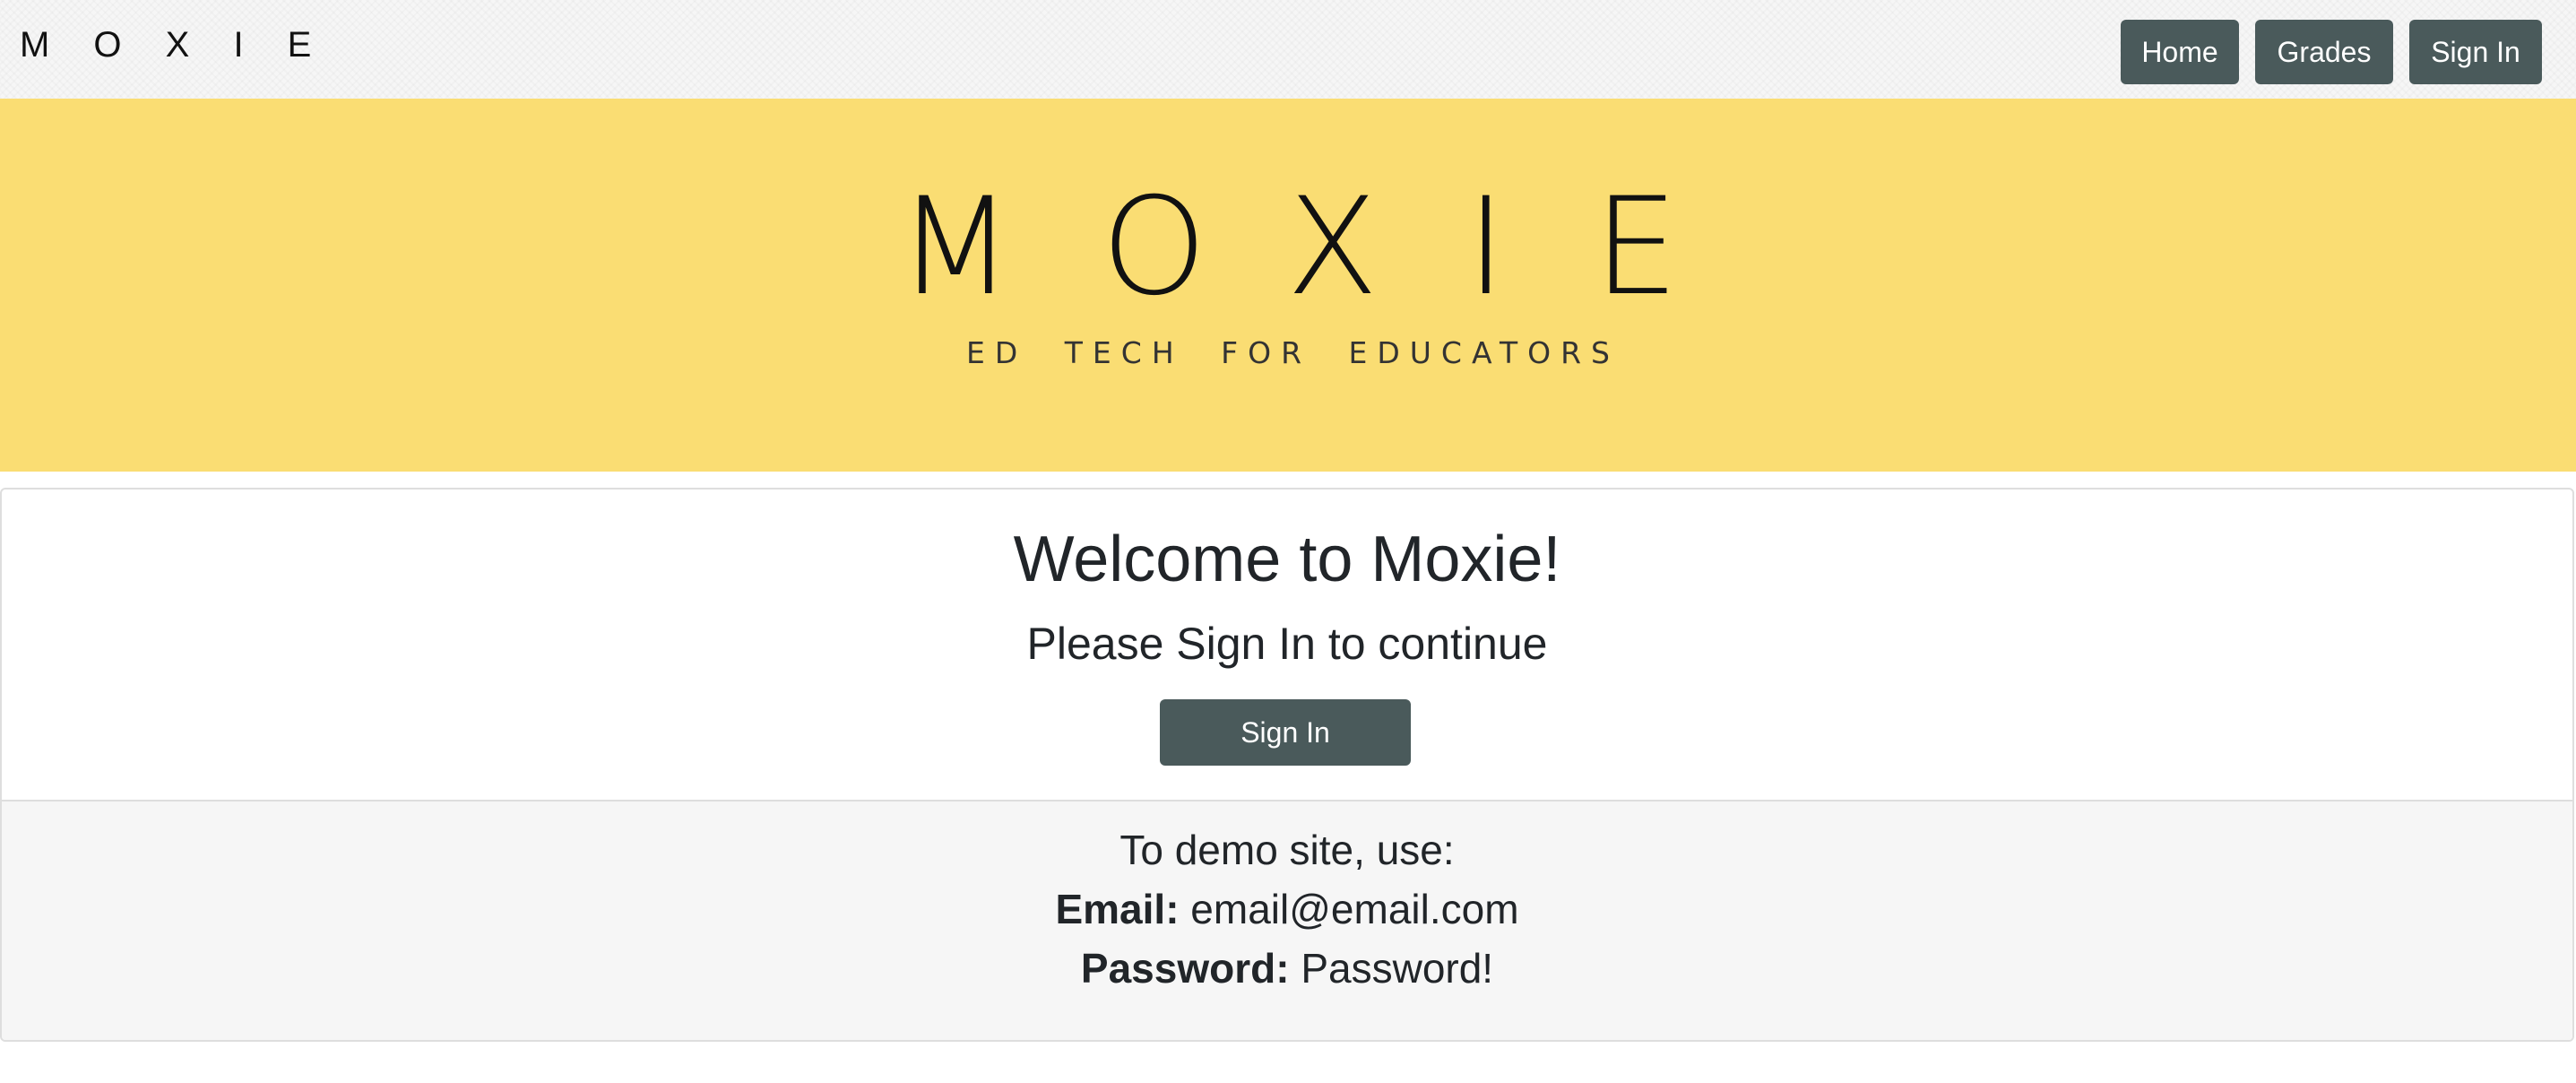 The height and width of the screenshot is (1083, 2576). Describe the element at coordinates (1285, 732) in the screenshot. I see `sign-in-button: Sign In` at that location.